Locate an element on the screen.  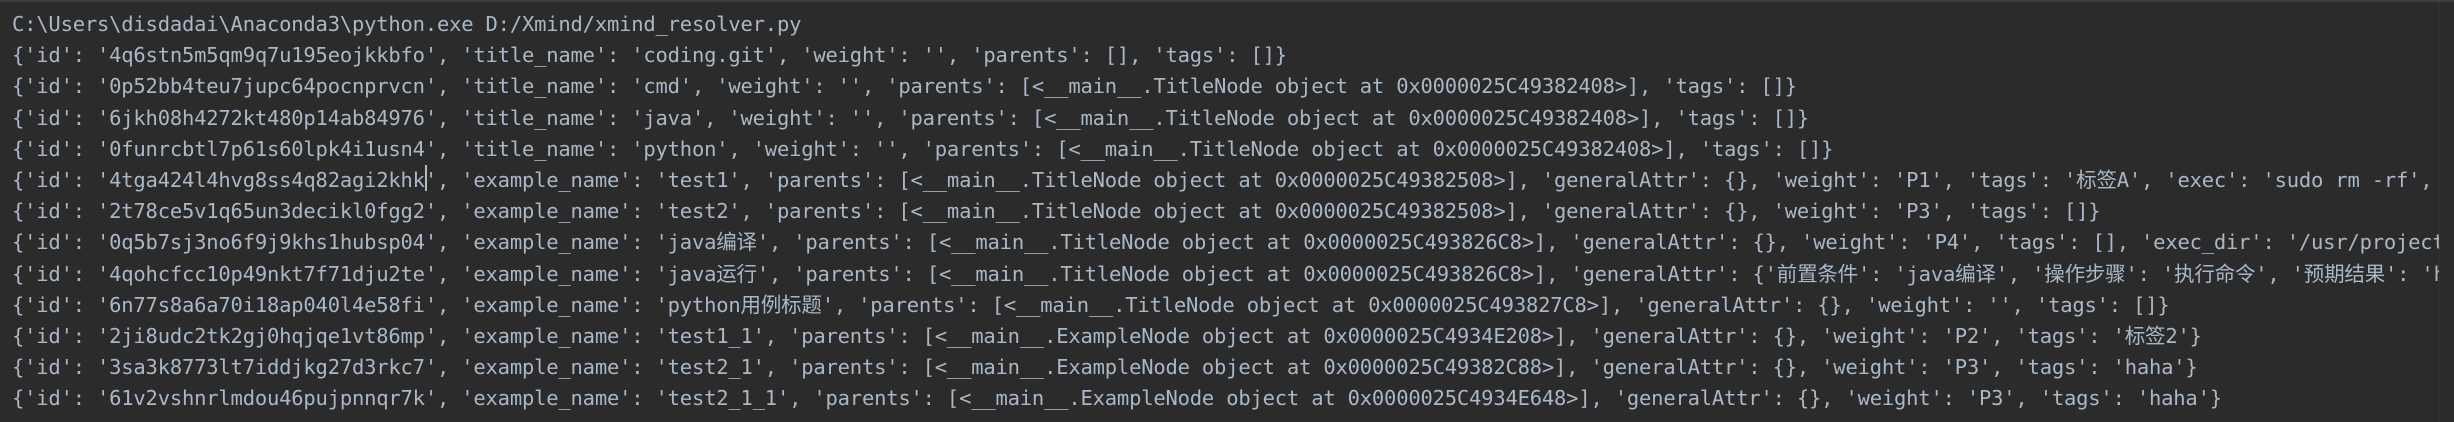
text-cursor is located at coordinates (426, 178).